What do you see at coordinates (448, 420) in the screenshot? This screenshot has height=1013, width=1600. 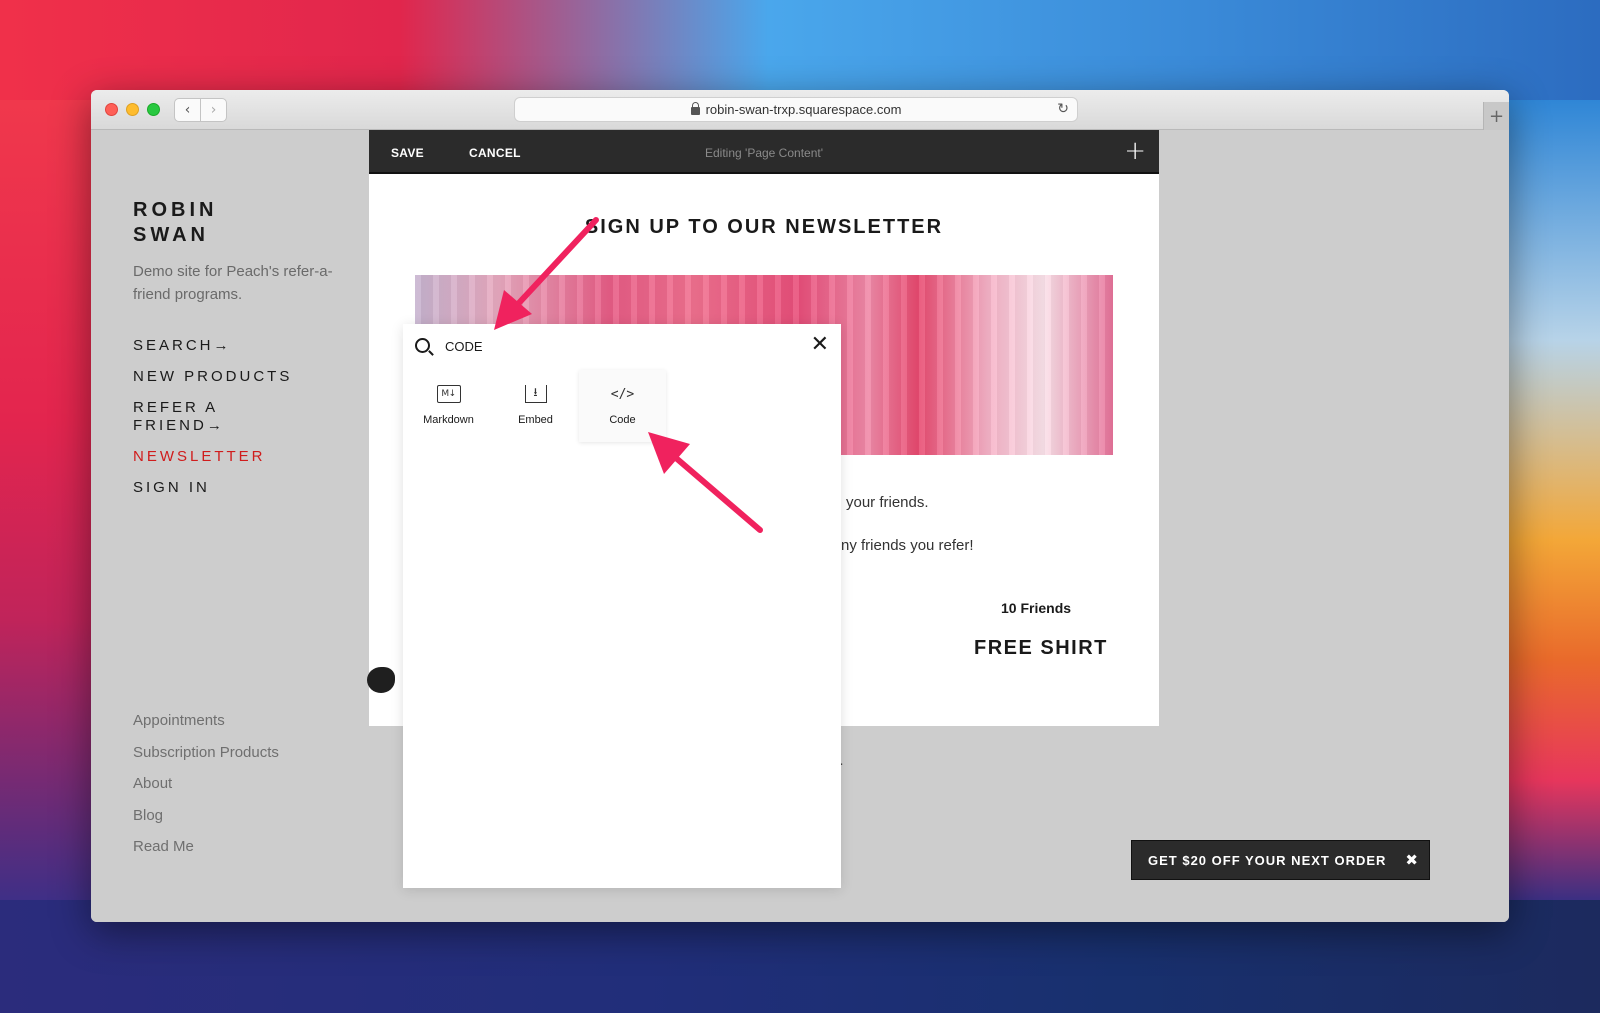 I see `block-label: Markdown` at bounding box center [448, 420].